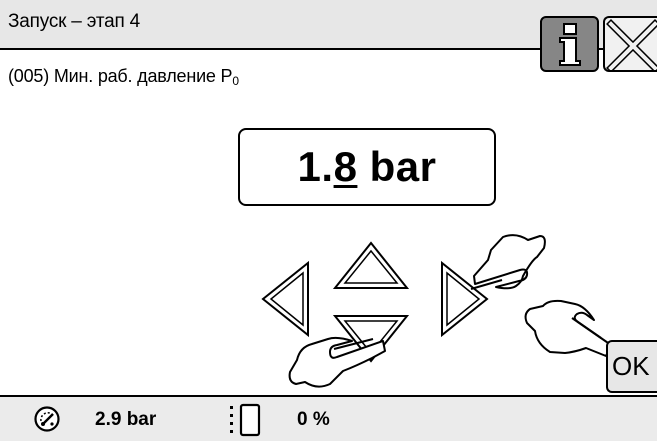  Describe the element at coordinates (631, 366) in the screenshot. I see `ok-button: OK` at that location.